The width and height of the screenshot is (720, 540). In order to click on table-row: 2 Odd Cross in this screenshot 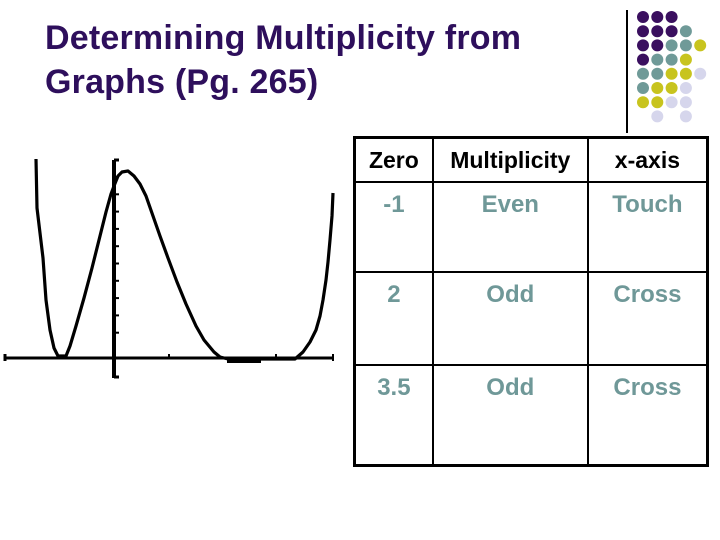, I will do `click(531, 318)`.